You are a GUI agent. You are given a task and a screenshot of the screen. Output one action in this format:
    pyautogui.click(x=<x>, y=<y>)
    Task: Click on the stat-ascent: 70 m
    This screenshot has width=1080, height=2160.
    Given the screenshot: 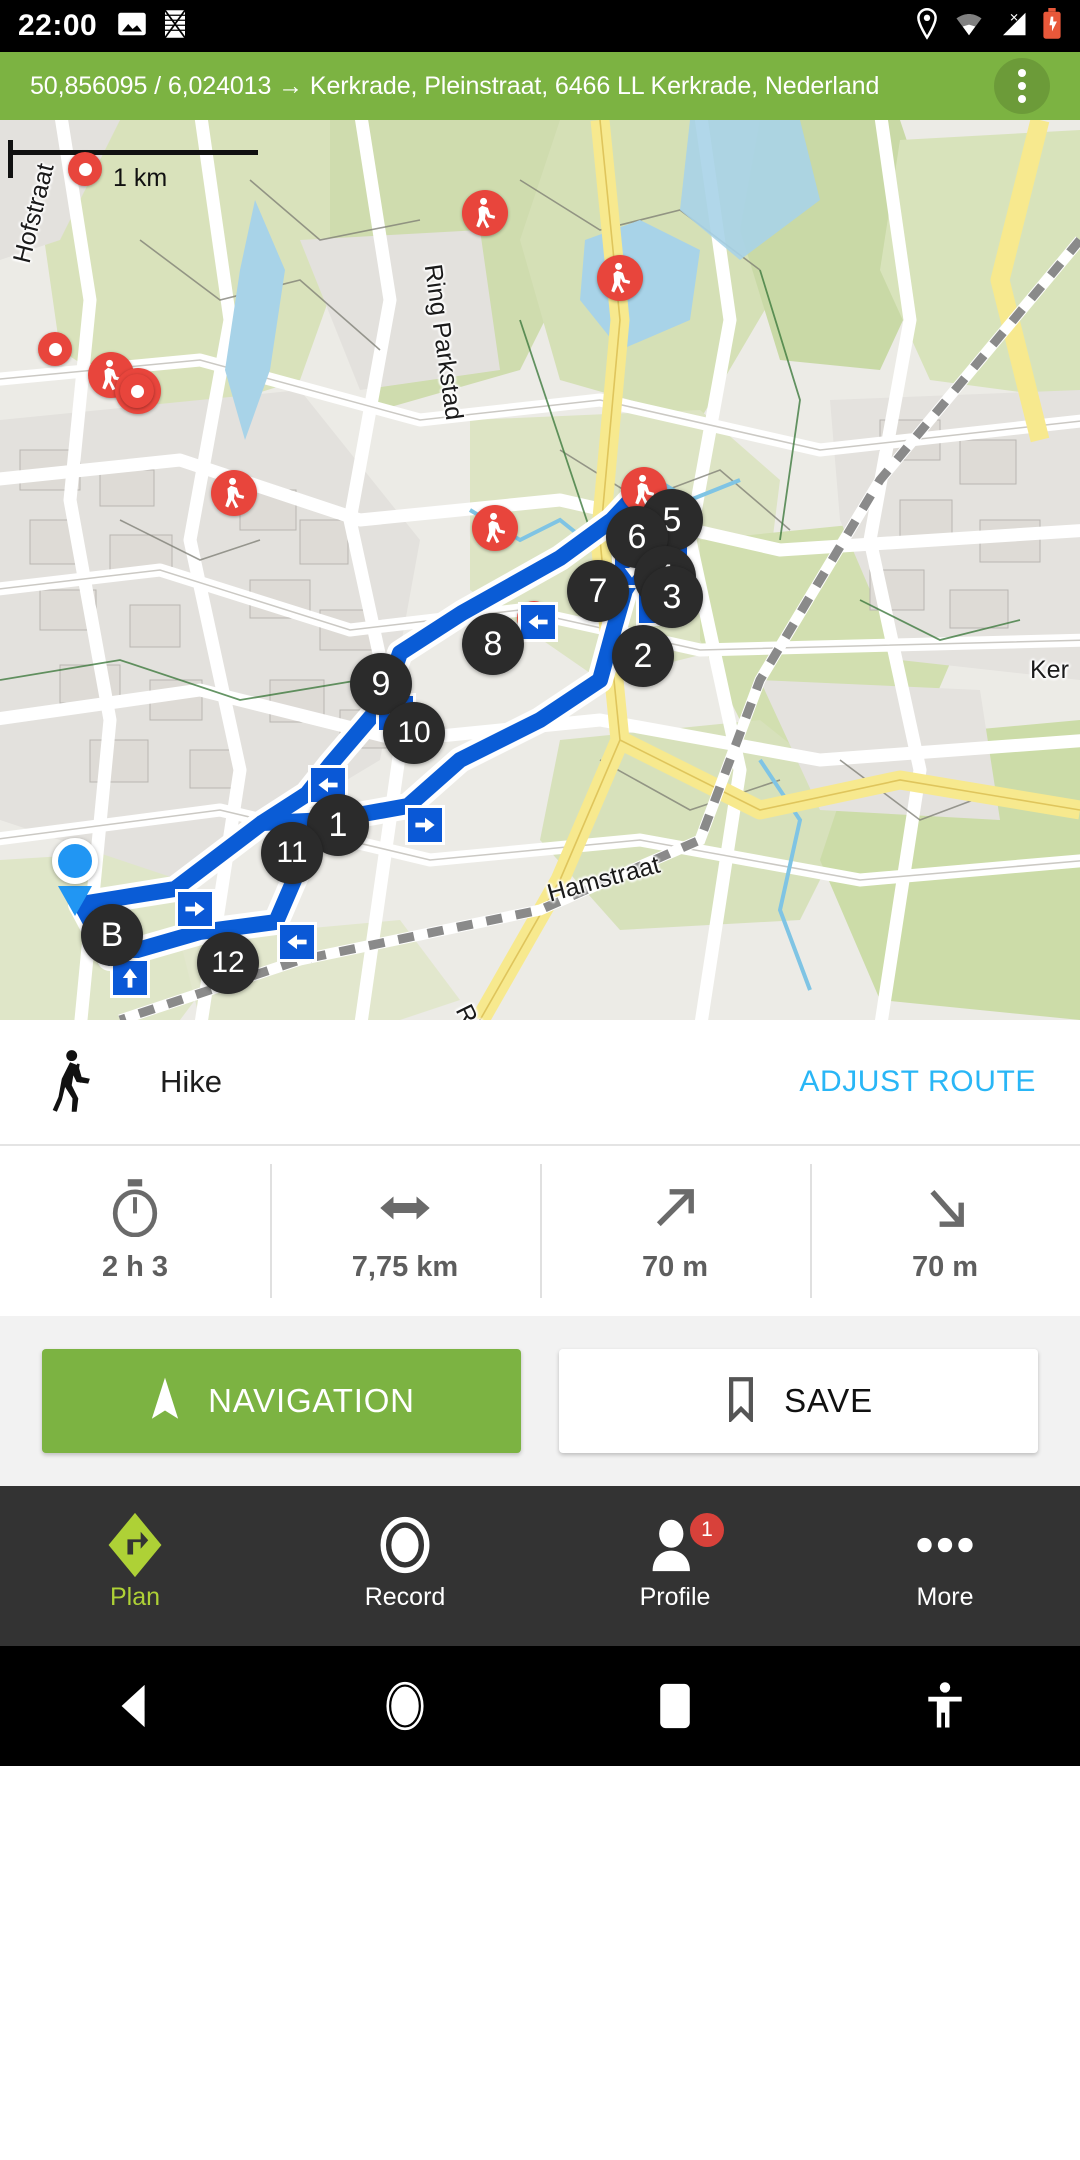 What is the action you would take?
    pyautogui.click(x=675, y=1231)
    